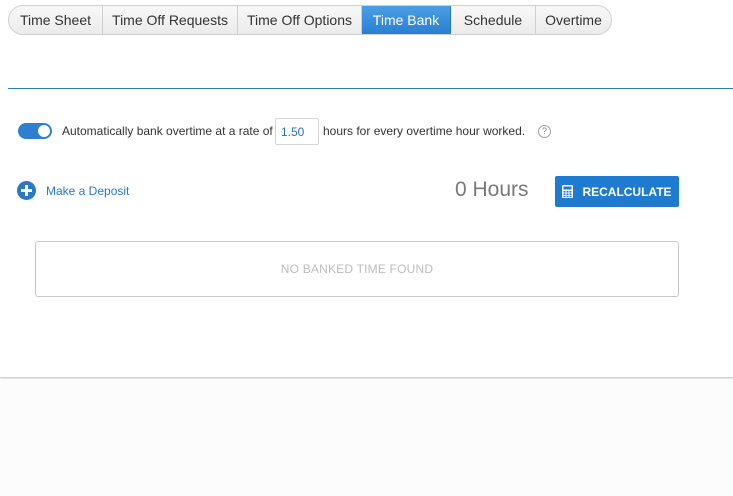 The height and width of the screenshot is (496, 733). Describe the element at coordinates (297, 131) in the screenshot. I see `overtime-rate-input` at that location.